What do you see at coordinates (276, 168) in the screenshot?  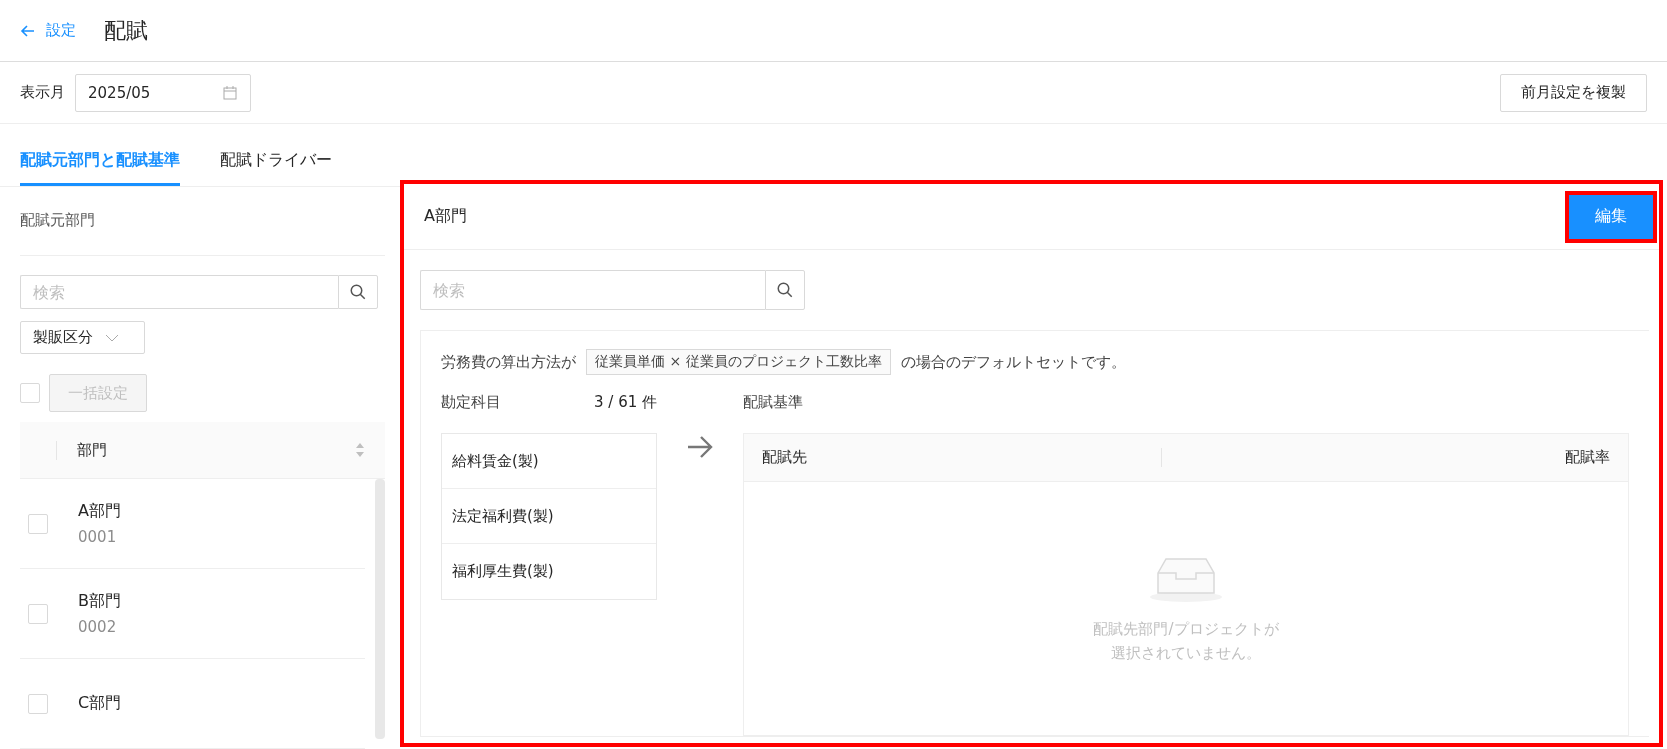 I see `tab: 配賦ドライバー` at bounding box center [276, 168].